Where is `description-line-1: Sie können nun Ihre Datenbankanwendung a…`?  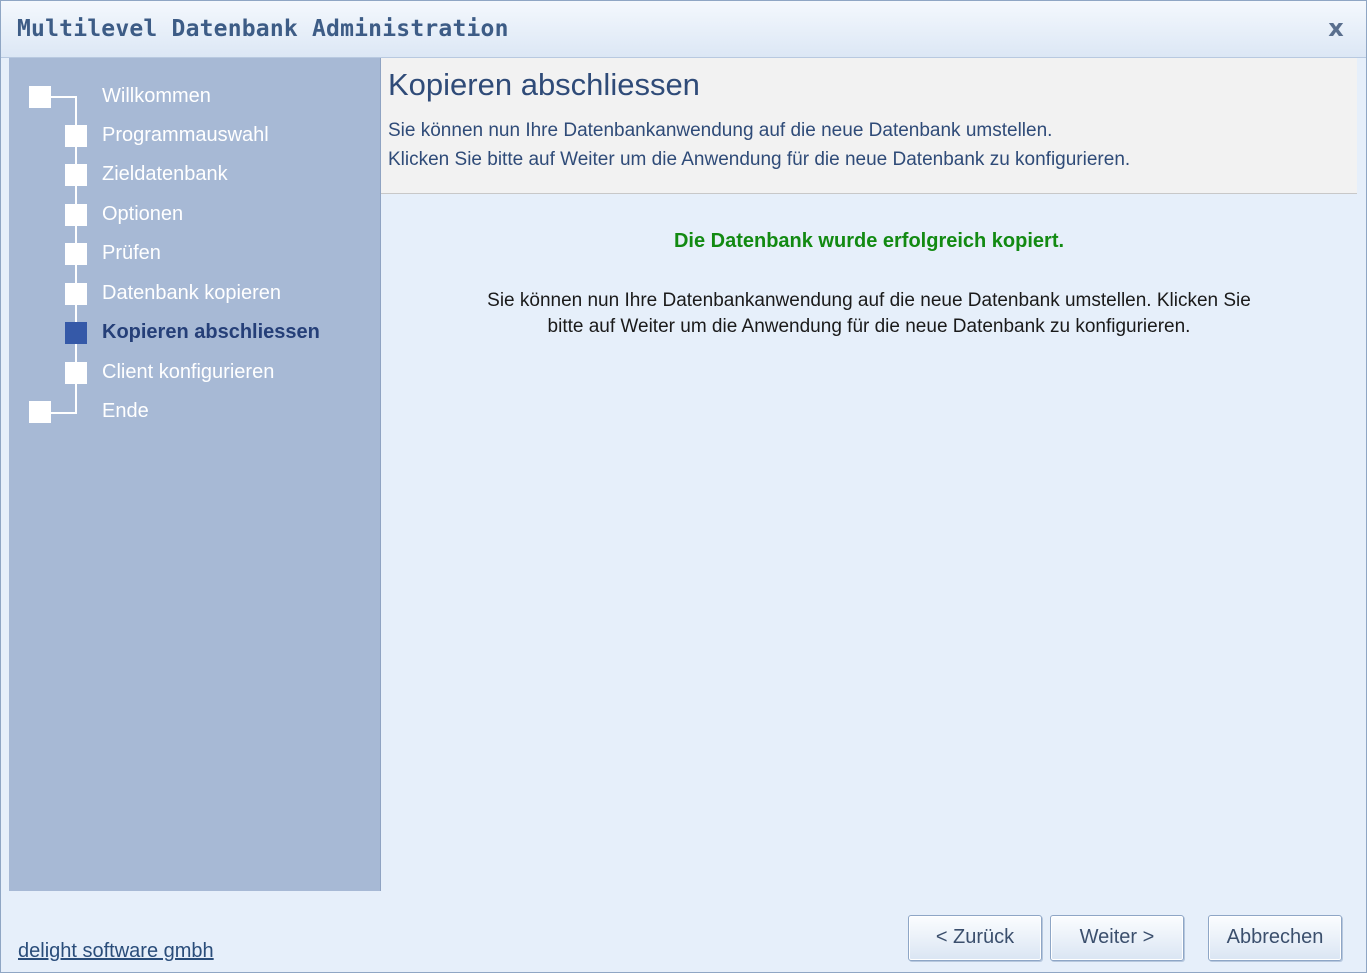
description-line-1: Sie können nun Ihre Datenbankanwendung a… is located at coordinates (720, 130).